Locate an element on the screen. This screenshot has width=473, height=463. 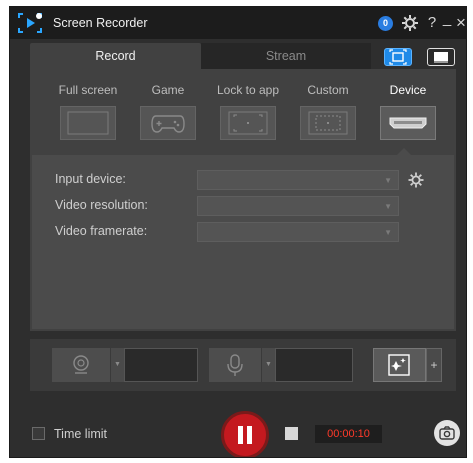
device-settings-gear-icon is located at coordinates (416, 180).